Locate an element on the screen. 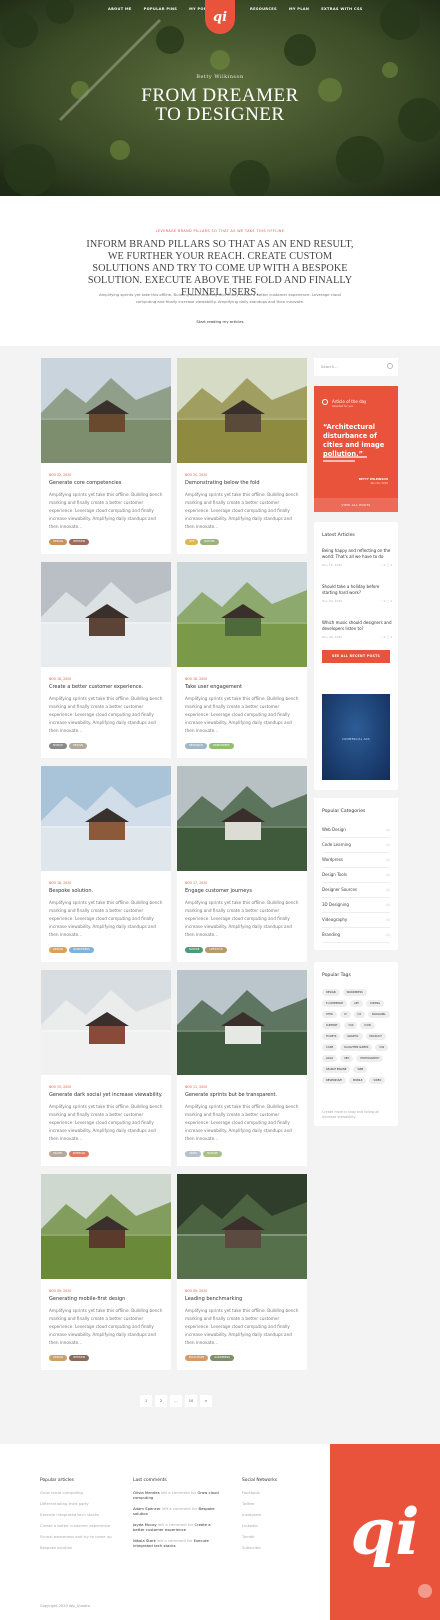  subscribe-link: Subscribe is located at coordinates (272, 1547).